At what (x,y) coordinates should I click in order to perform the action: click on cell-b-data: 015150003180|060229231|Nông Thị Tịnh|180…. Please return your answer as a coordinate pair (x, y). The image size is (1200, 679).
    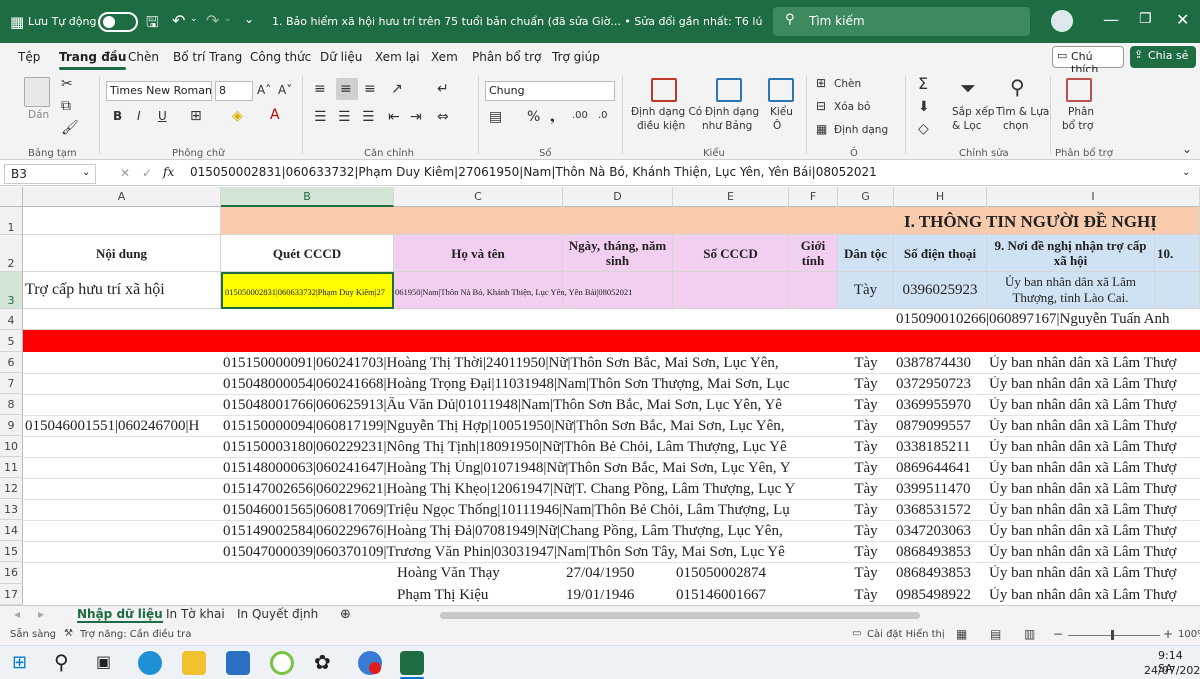
    Looking at the image, I should click on (529, 447).